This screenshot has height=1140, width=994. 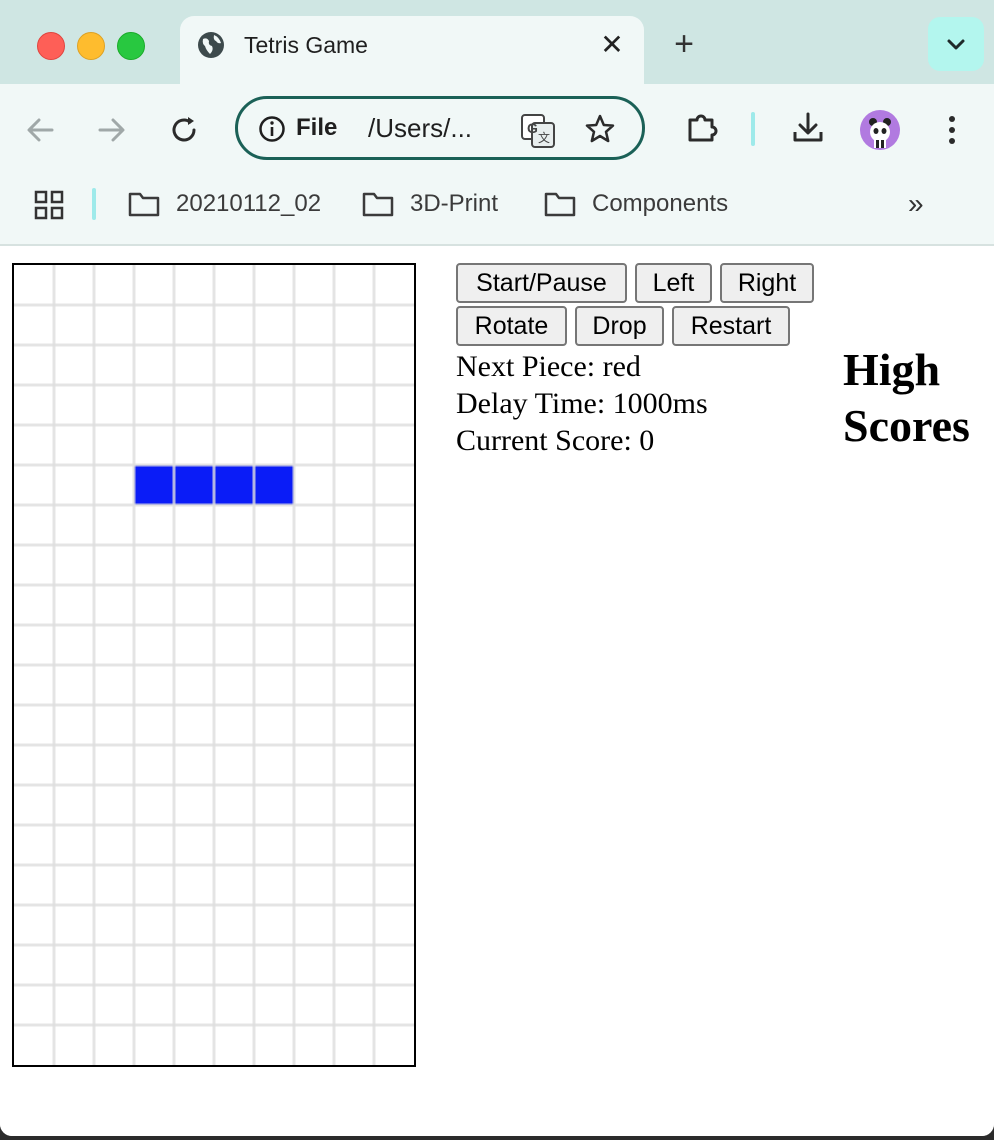 I want to click on more-vert-icon, so click(x=952, y=130).